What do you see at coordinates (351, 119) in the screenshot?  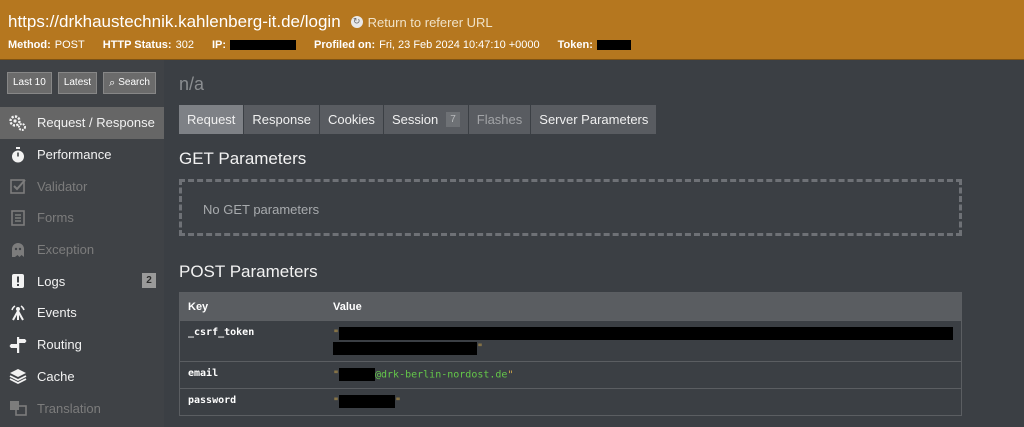 I see `tab-cookies: Cookies` at bounding box center [351, 119].